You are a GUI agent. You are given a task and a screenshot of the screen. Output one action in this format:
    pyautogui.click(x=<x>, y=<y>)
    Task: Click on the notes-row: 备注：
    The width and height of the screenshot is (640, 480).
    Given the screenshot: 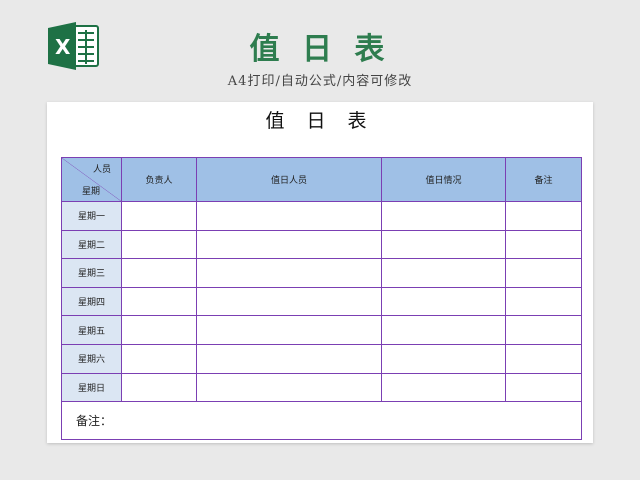 What is the action you would take?
    pyautogui.click(x=321, y=421)
    